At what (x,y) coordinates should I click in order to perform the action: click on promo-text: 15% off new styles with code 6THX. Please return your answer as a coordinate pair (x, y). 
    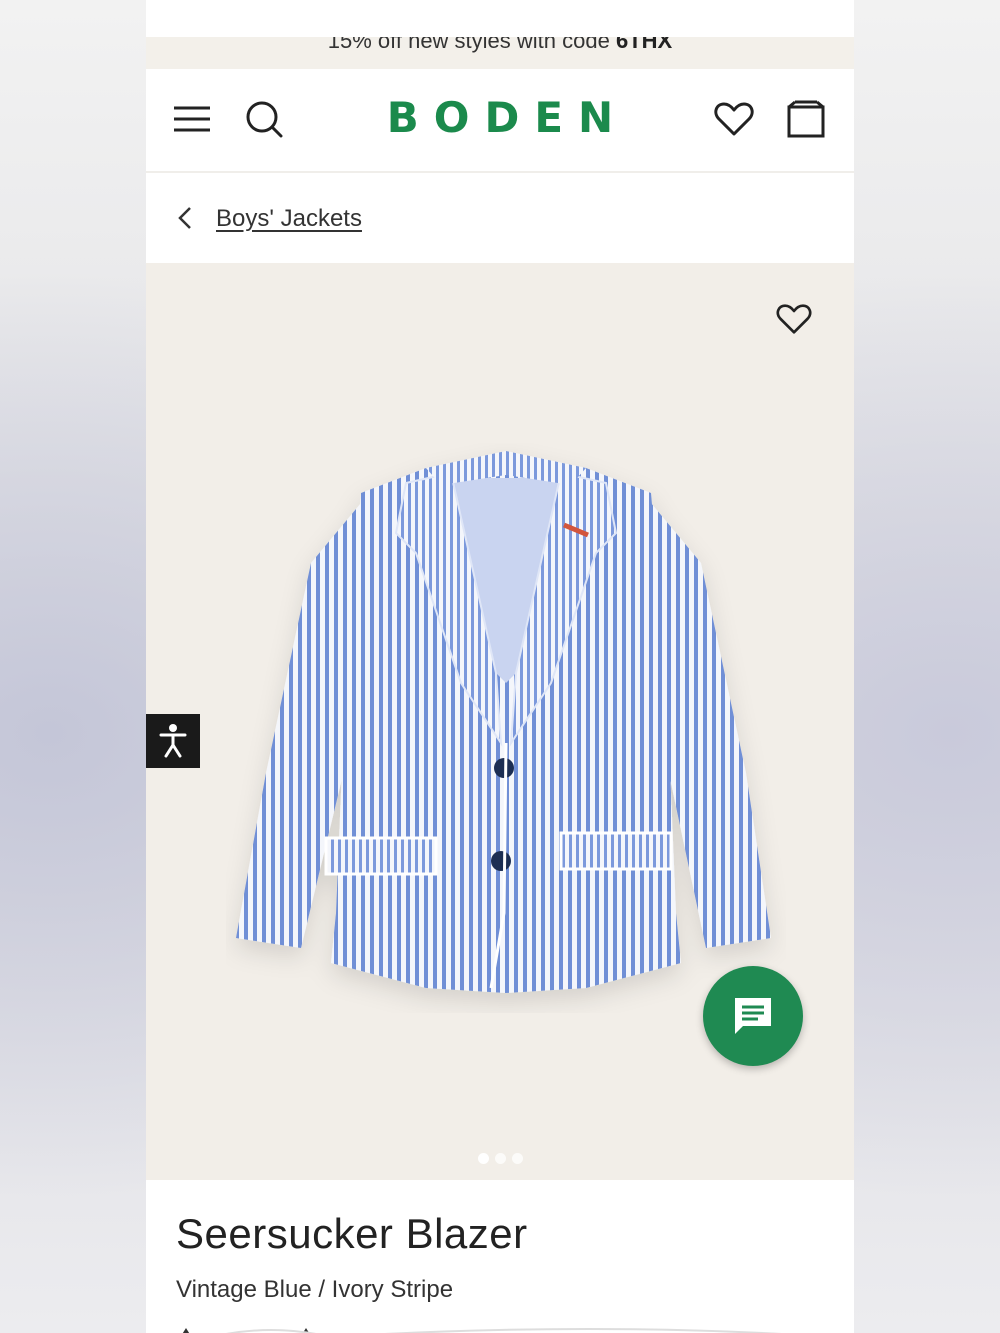
    Looking at the image, I should click on (500, 45).